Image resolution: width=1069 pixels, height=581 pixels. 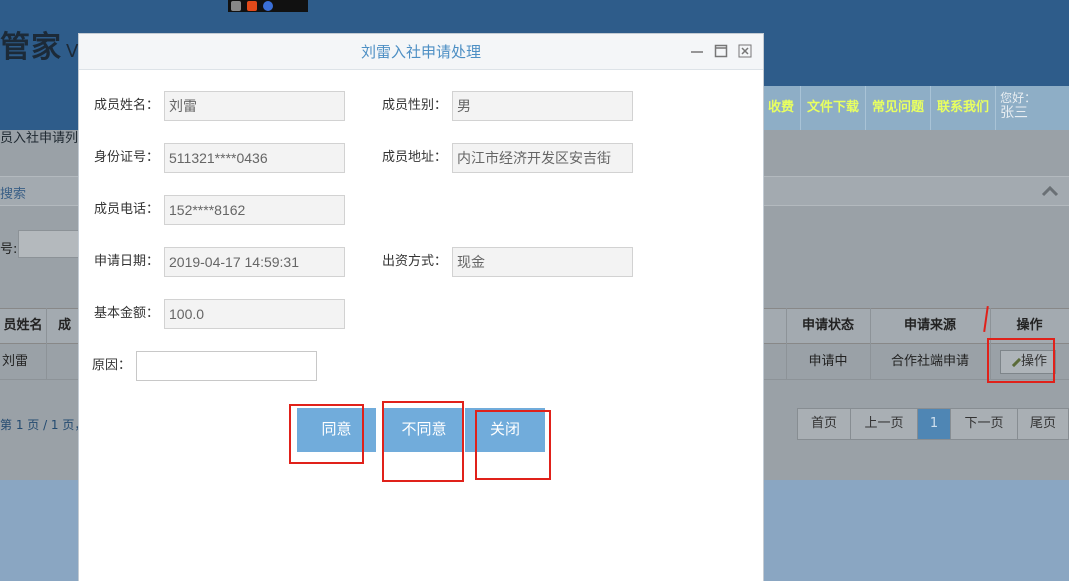 What do you see at coordinates (930, 326) in the screenshot?
I see `column-header-source: 申请来源` at bounding box center [930, 326].